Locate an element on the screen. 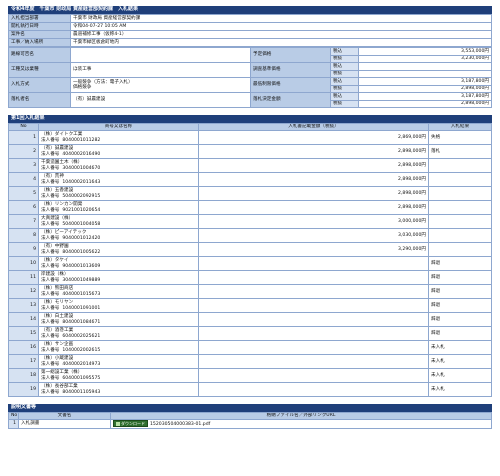 Image resolution: width=500 pixels, height=476 pixels. bid-no: 6 is located at coordinates (23, 207).